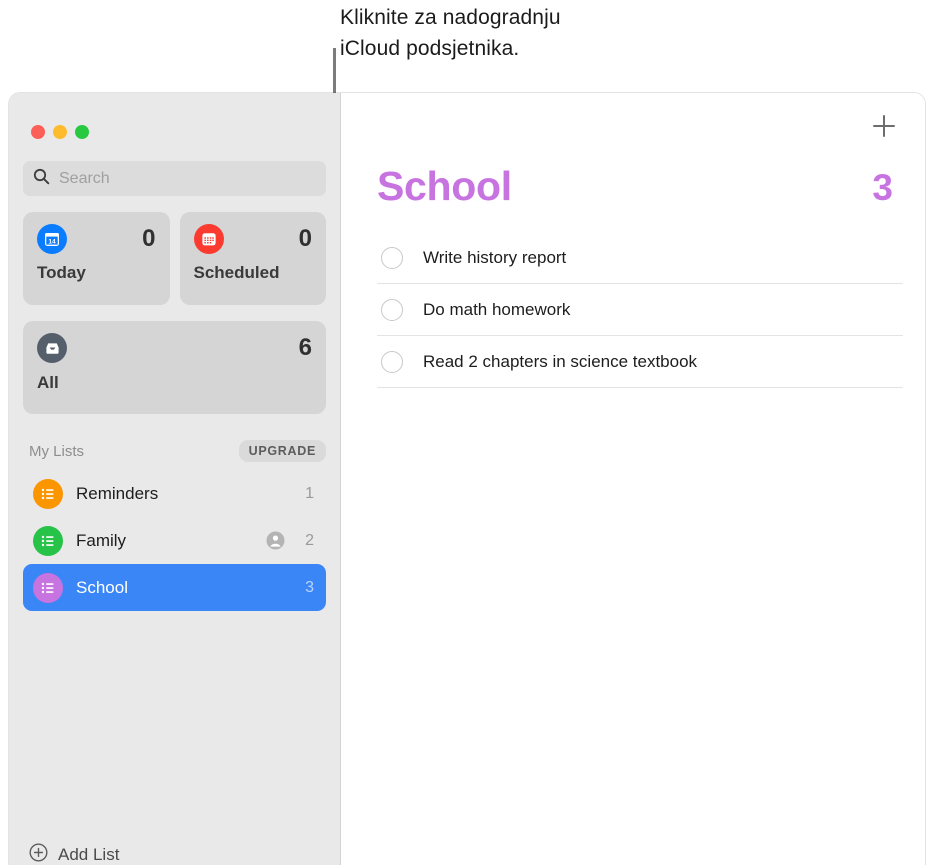  Describe the element at coordinates (497, 309) in the screenshot. I see `reminder-title: Do math homework` at that location.